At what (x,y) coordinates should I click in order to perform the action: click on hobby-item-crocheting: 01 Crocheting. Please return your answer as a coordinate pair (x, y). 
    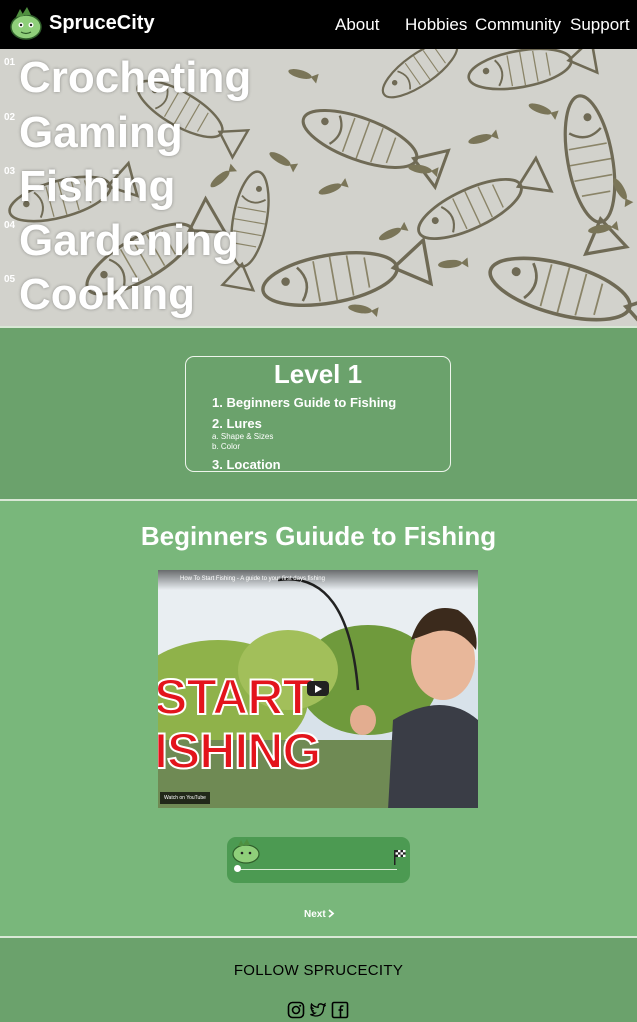
    Looking at the image, I should click on (150, 78).